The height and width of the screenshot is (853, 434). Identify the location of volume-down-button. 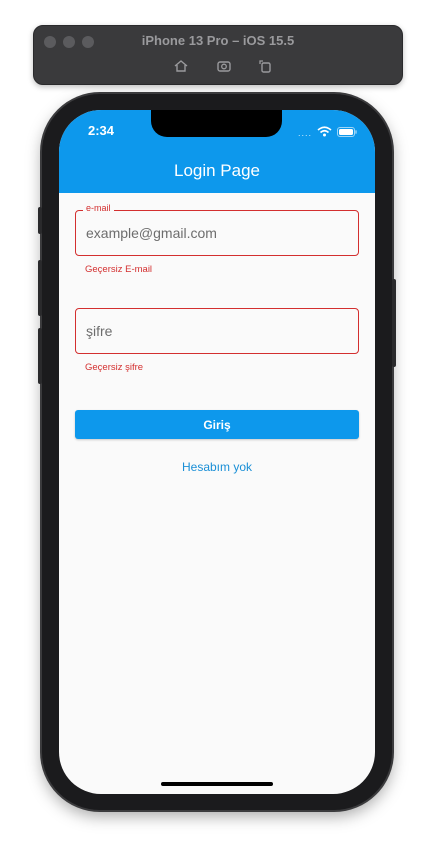
(40, 356).